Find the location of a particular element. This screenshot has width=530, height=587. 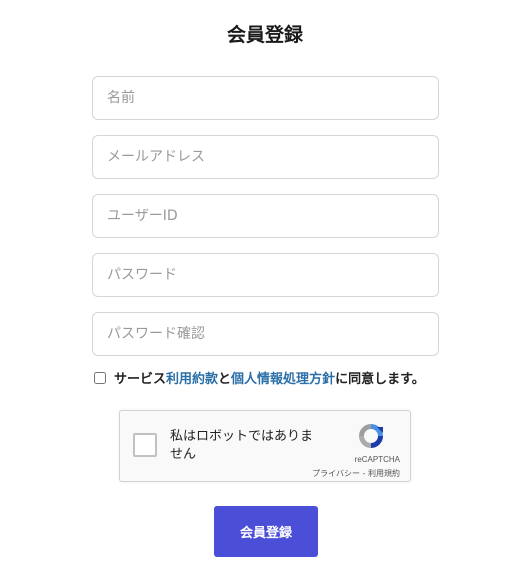

register-button: 会員登録 is located at coordinates (266, 531).